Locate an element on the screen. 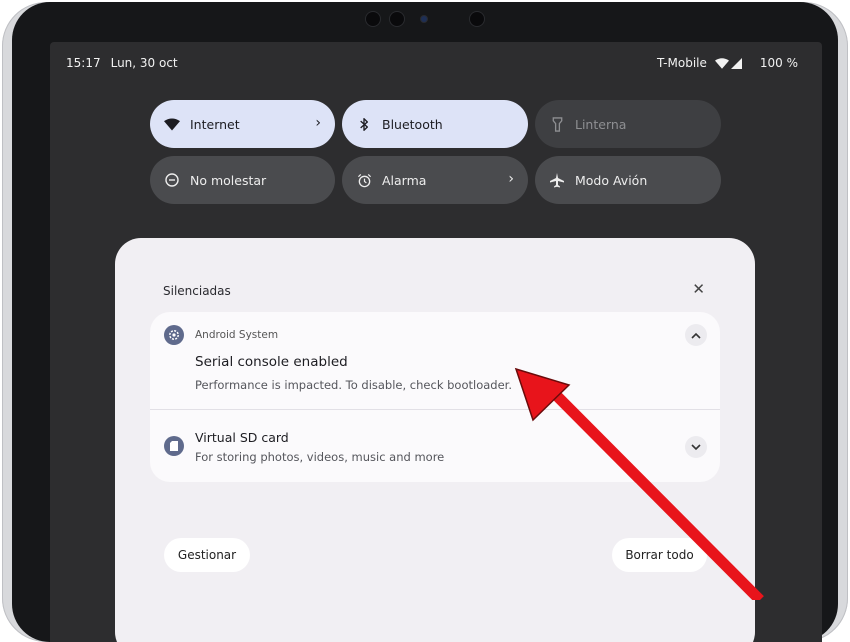 This screenshot has height=642, width=850. notification-app-name: Android System is located at coordinates (237, 335).